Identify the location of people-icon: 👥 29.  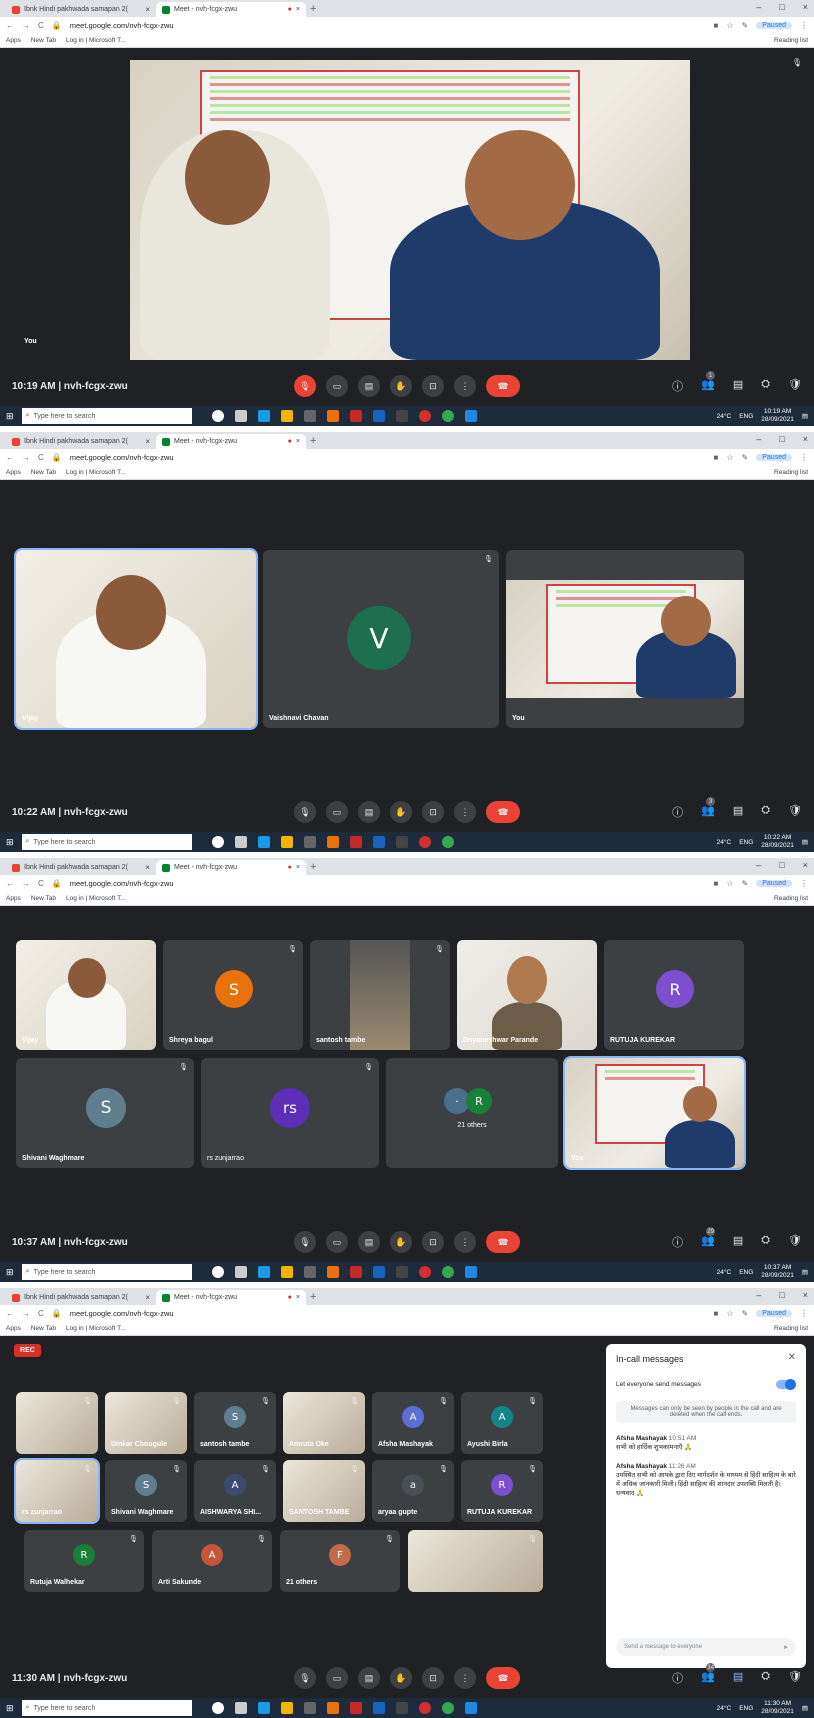
(708, 1238).